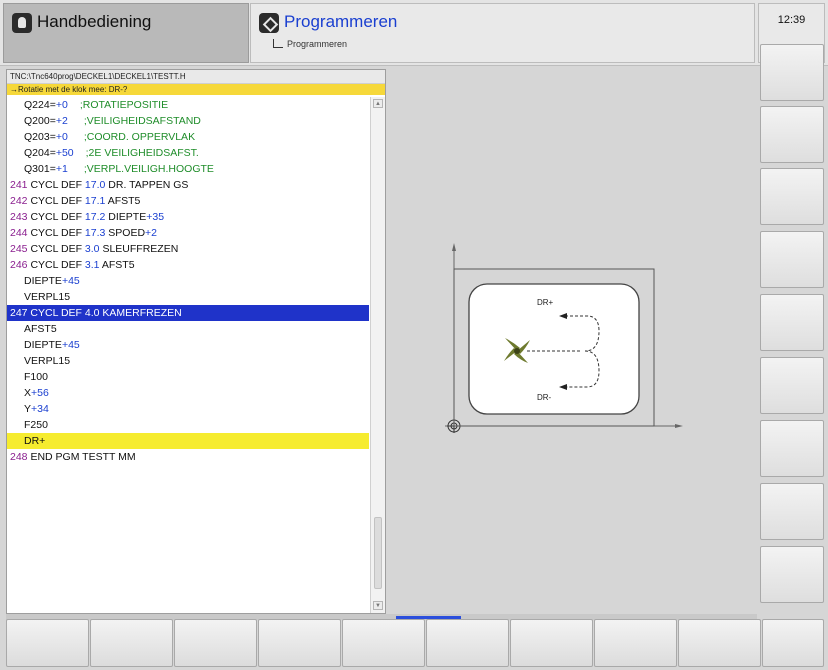  Describe the element at coordinates (148, 185) in the screenshot. I see `cycle-name: DR. TAPPEN GS` at that location.